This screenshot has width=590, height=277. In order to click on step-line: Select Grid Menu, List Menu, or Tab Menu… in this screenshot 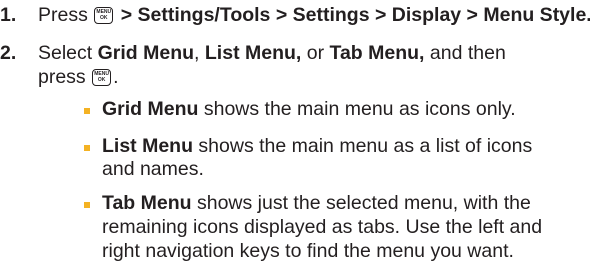, I will do `click(272, 53)`.